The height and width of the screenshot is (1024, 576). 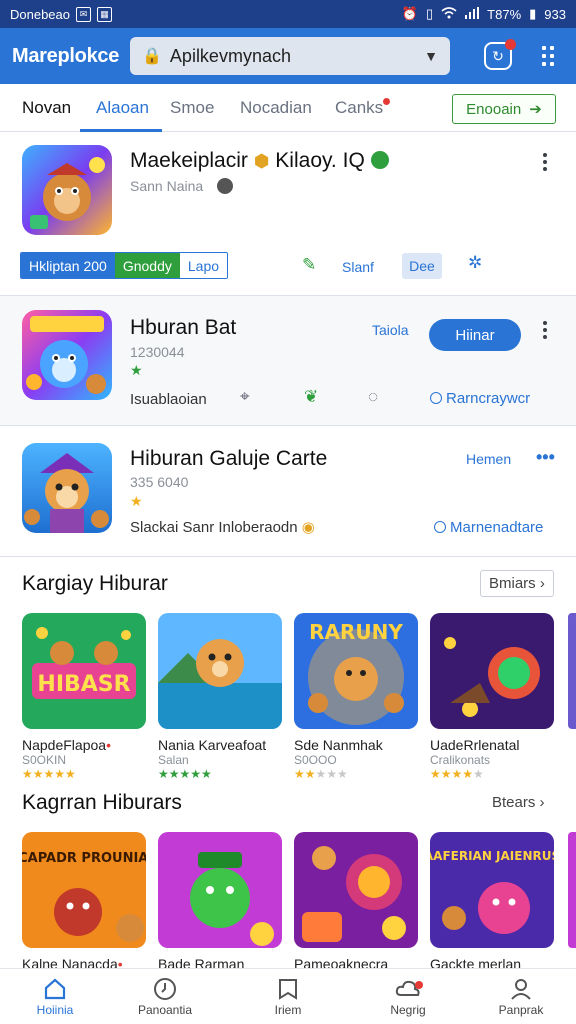 What do you see at coordinates (259, 161) in the screenshot?
I see `featured-title: Maekeiplacir ⬢ Kilaoy. IQ` at bounding box center [259, 161].